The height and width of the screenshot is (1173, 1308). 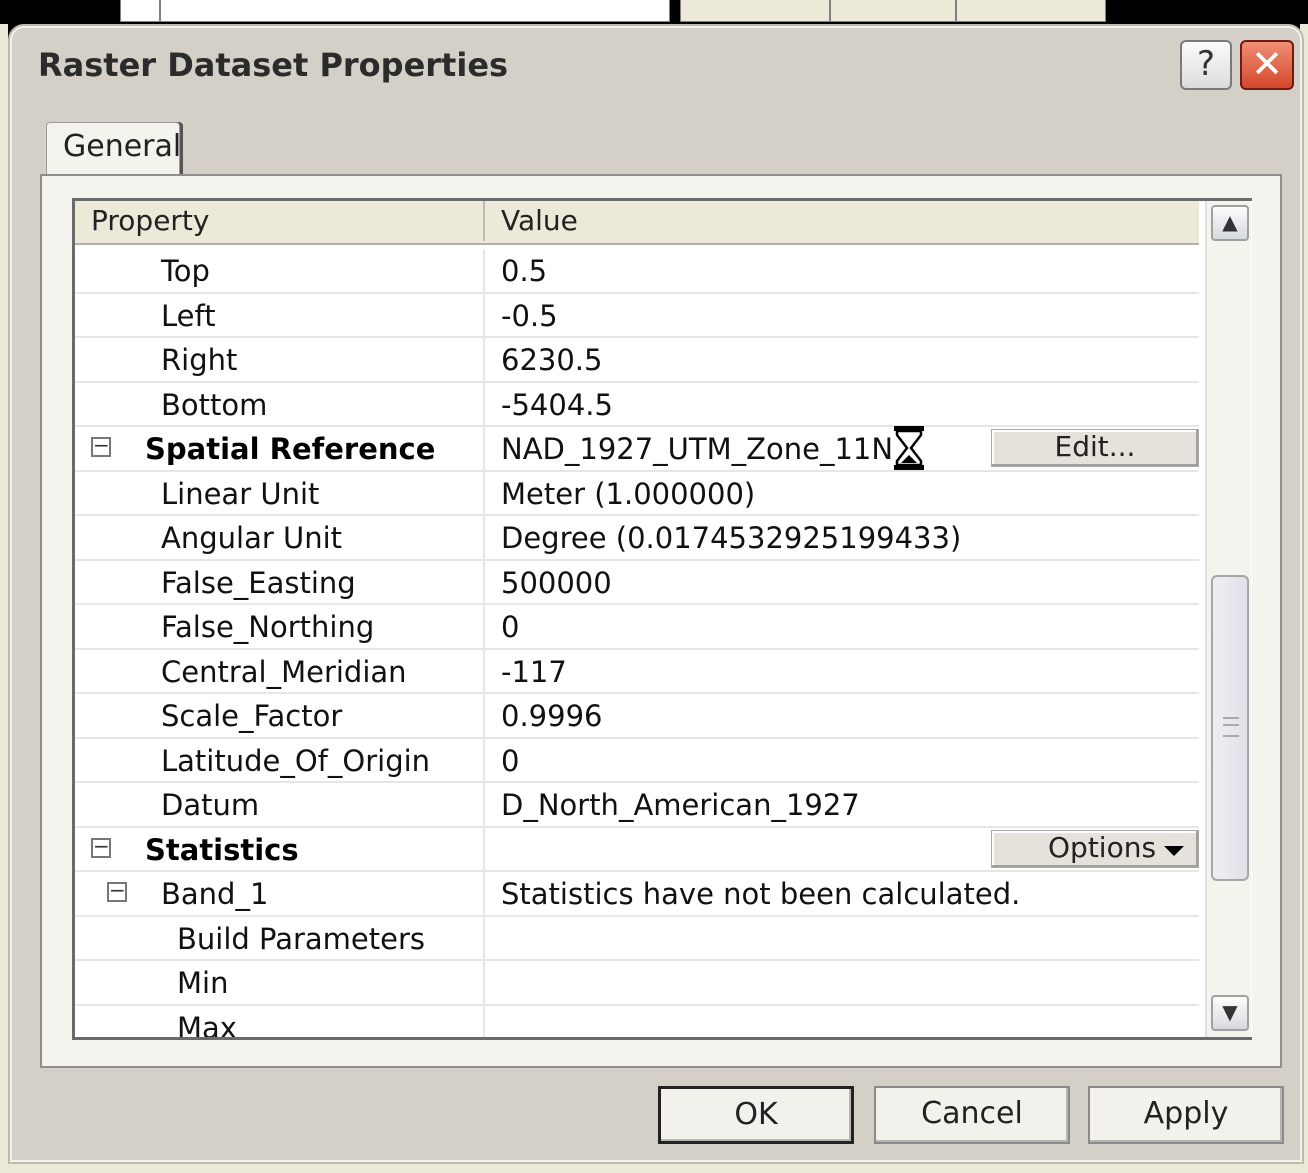 I want to click on table-row: Min, so click(x=637, y=983).